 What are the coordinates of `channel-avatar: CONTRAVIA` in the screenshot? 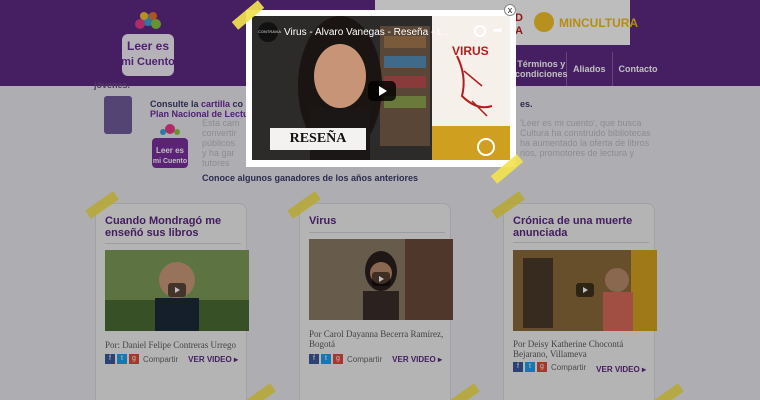 It's located at (269, 32).